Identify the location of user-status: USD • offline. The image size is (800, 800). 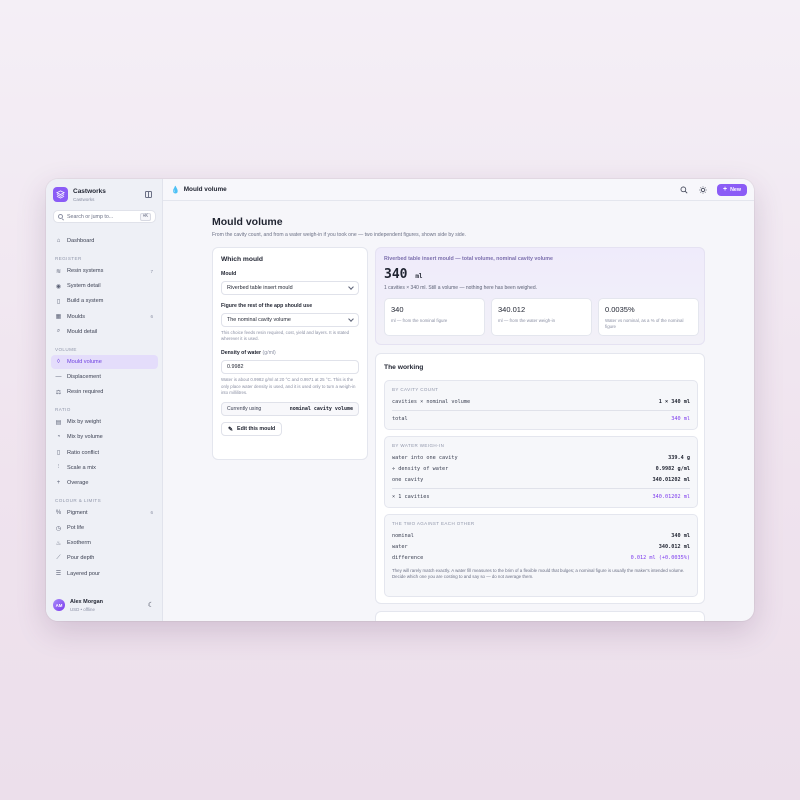
(82, 609).